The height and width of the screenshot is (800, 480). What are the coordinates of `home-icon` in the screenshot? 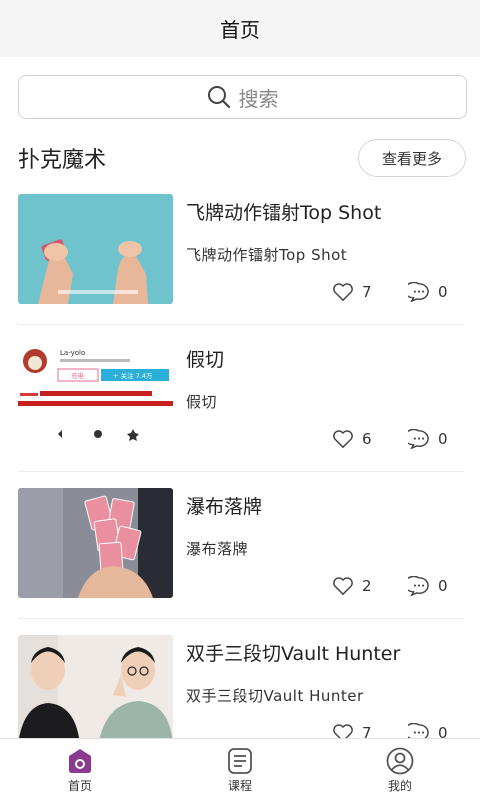 It's located at (80, 761).